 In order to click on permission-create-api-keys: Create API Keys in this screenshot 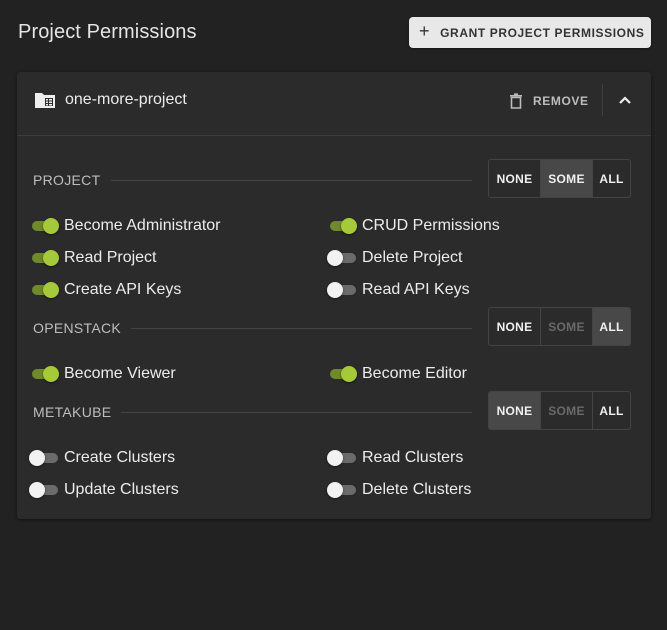, I will do `click(105, 290)`.